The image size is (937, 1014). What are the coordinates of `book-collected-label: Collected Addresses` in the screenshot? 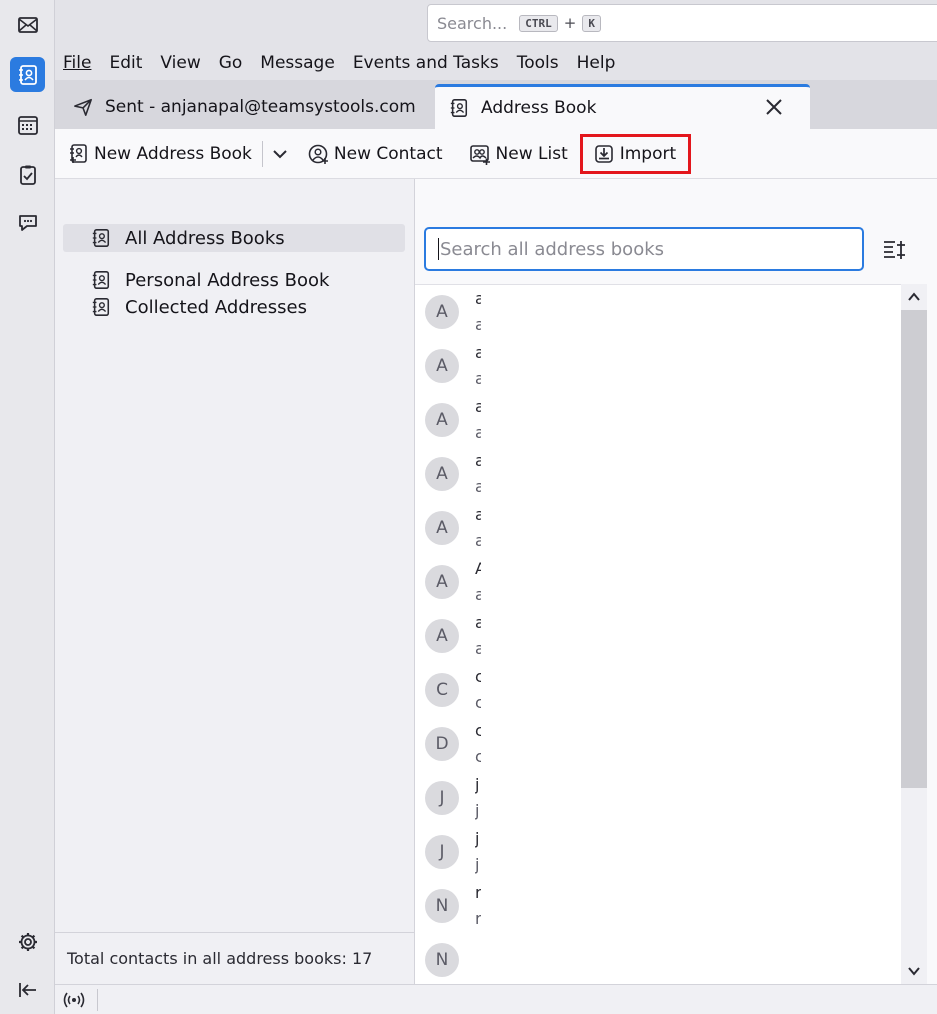 It's located at (216, 307).